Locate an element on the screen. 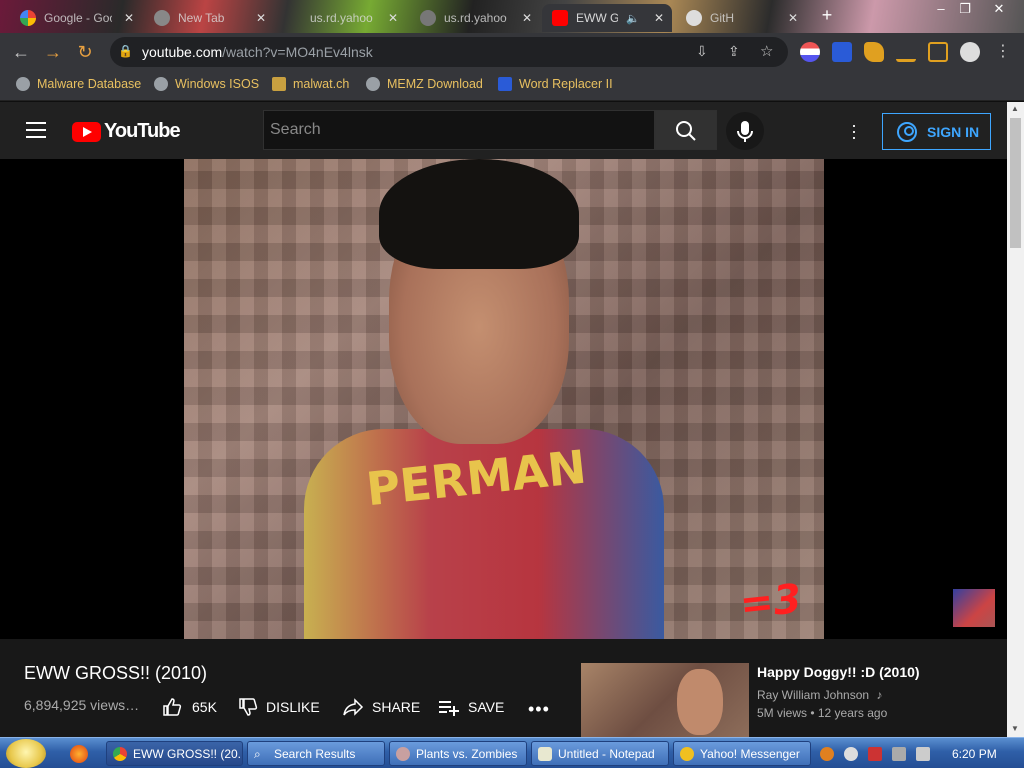 This screenshot has width=1024, height=768. recommended-channel: Ray William Johnson ♪ is located at coordinates (819, 695).